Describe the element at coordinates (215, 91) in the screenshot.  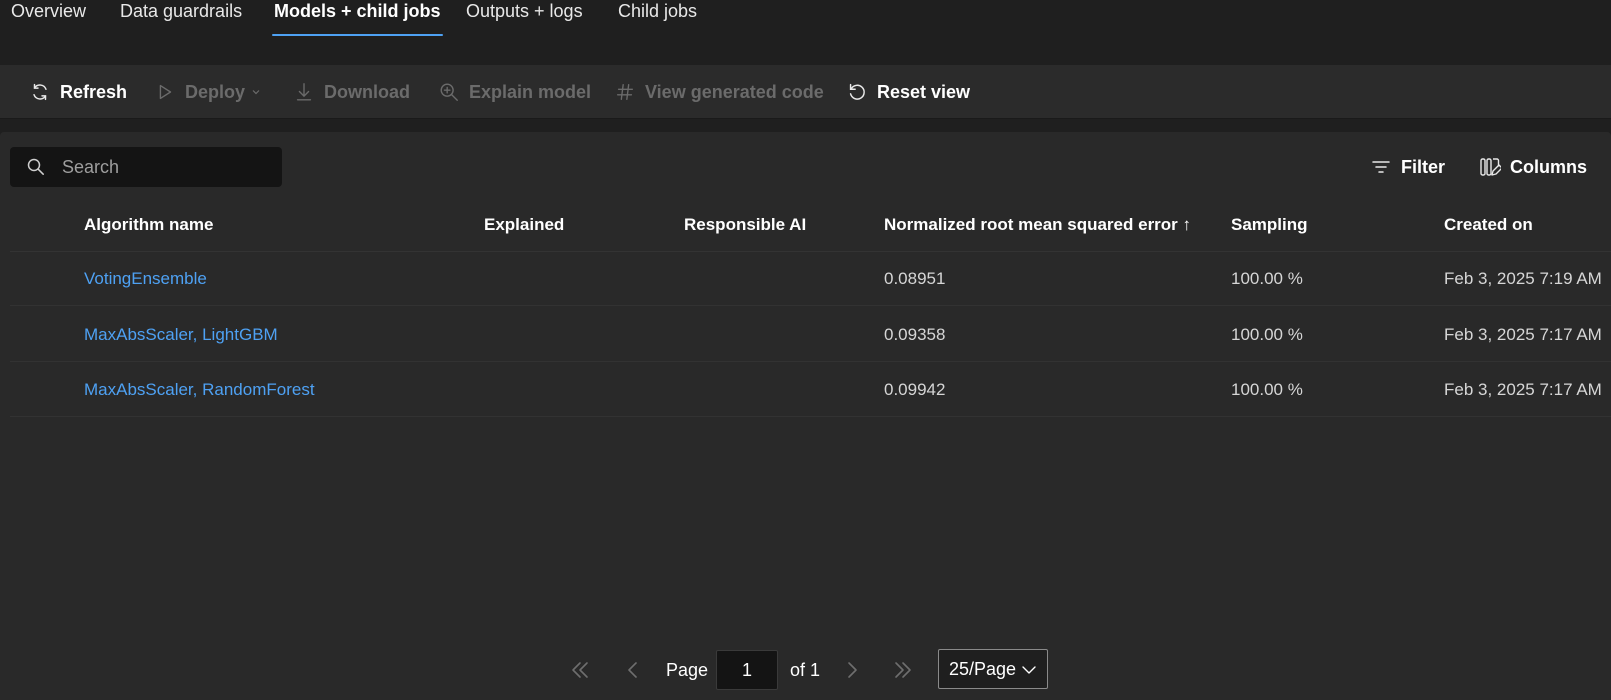
I see `deploy-label: Deploy` at that location.